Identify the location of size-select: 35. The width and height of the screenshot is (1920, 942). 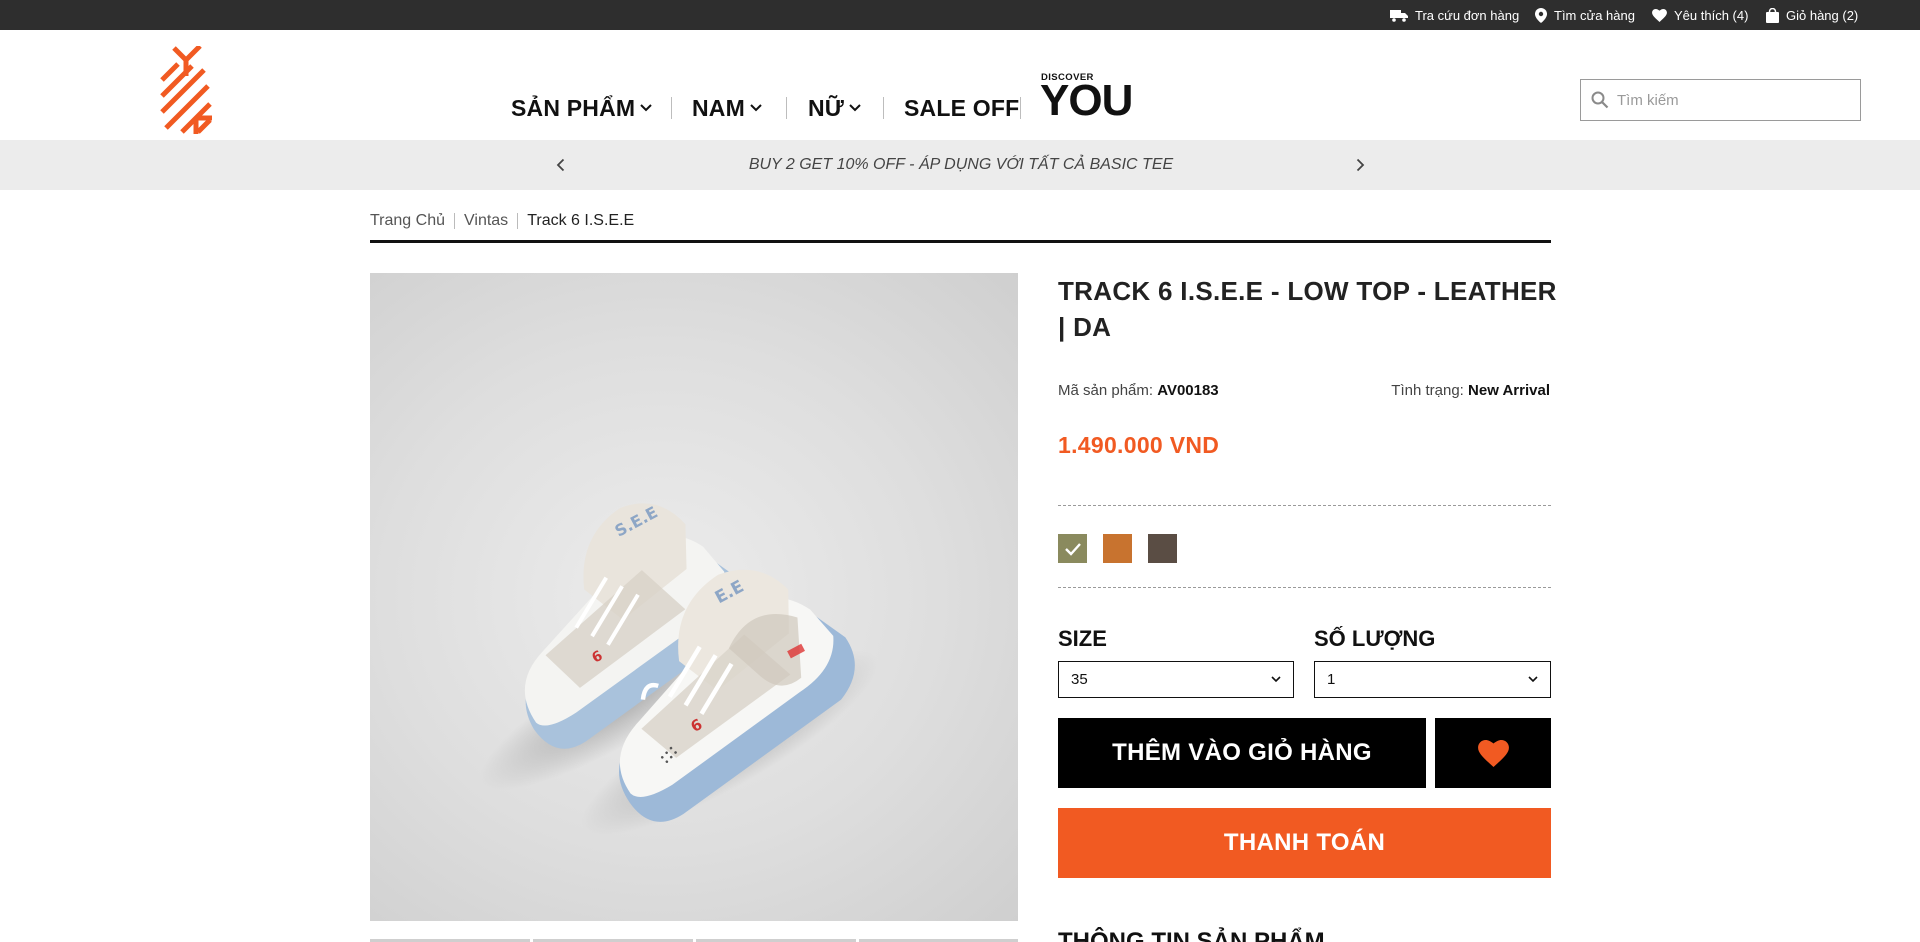
(1176, 679).